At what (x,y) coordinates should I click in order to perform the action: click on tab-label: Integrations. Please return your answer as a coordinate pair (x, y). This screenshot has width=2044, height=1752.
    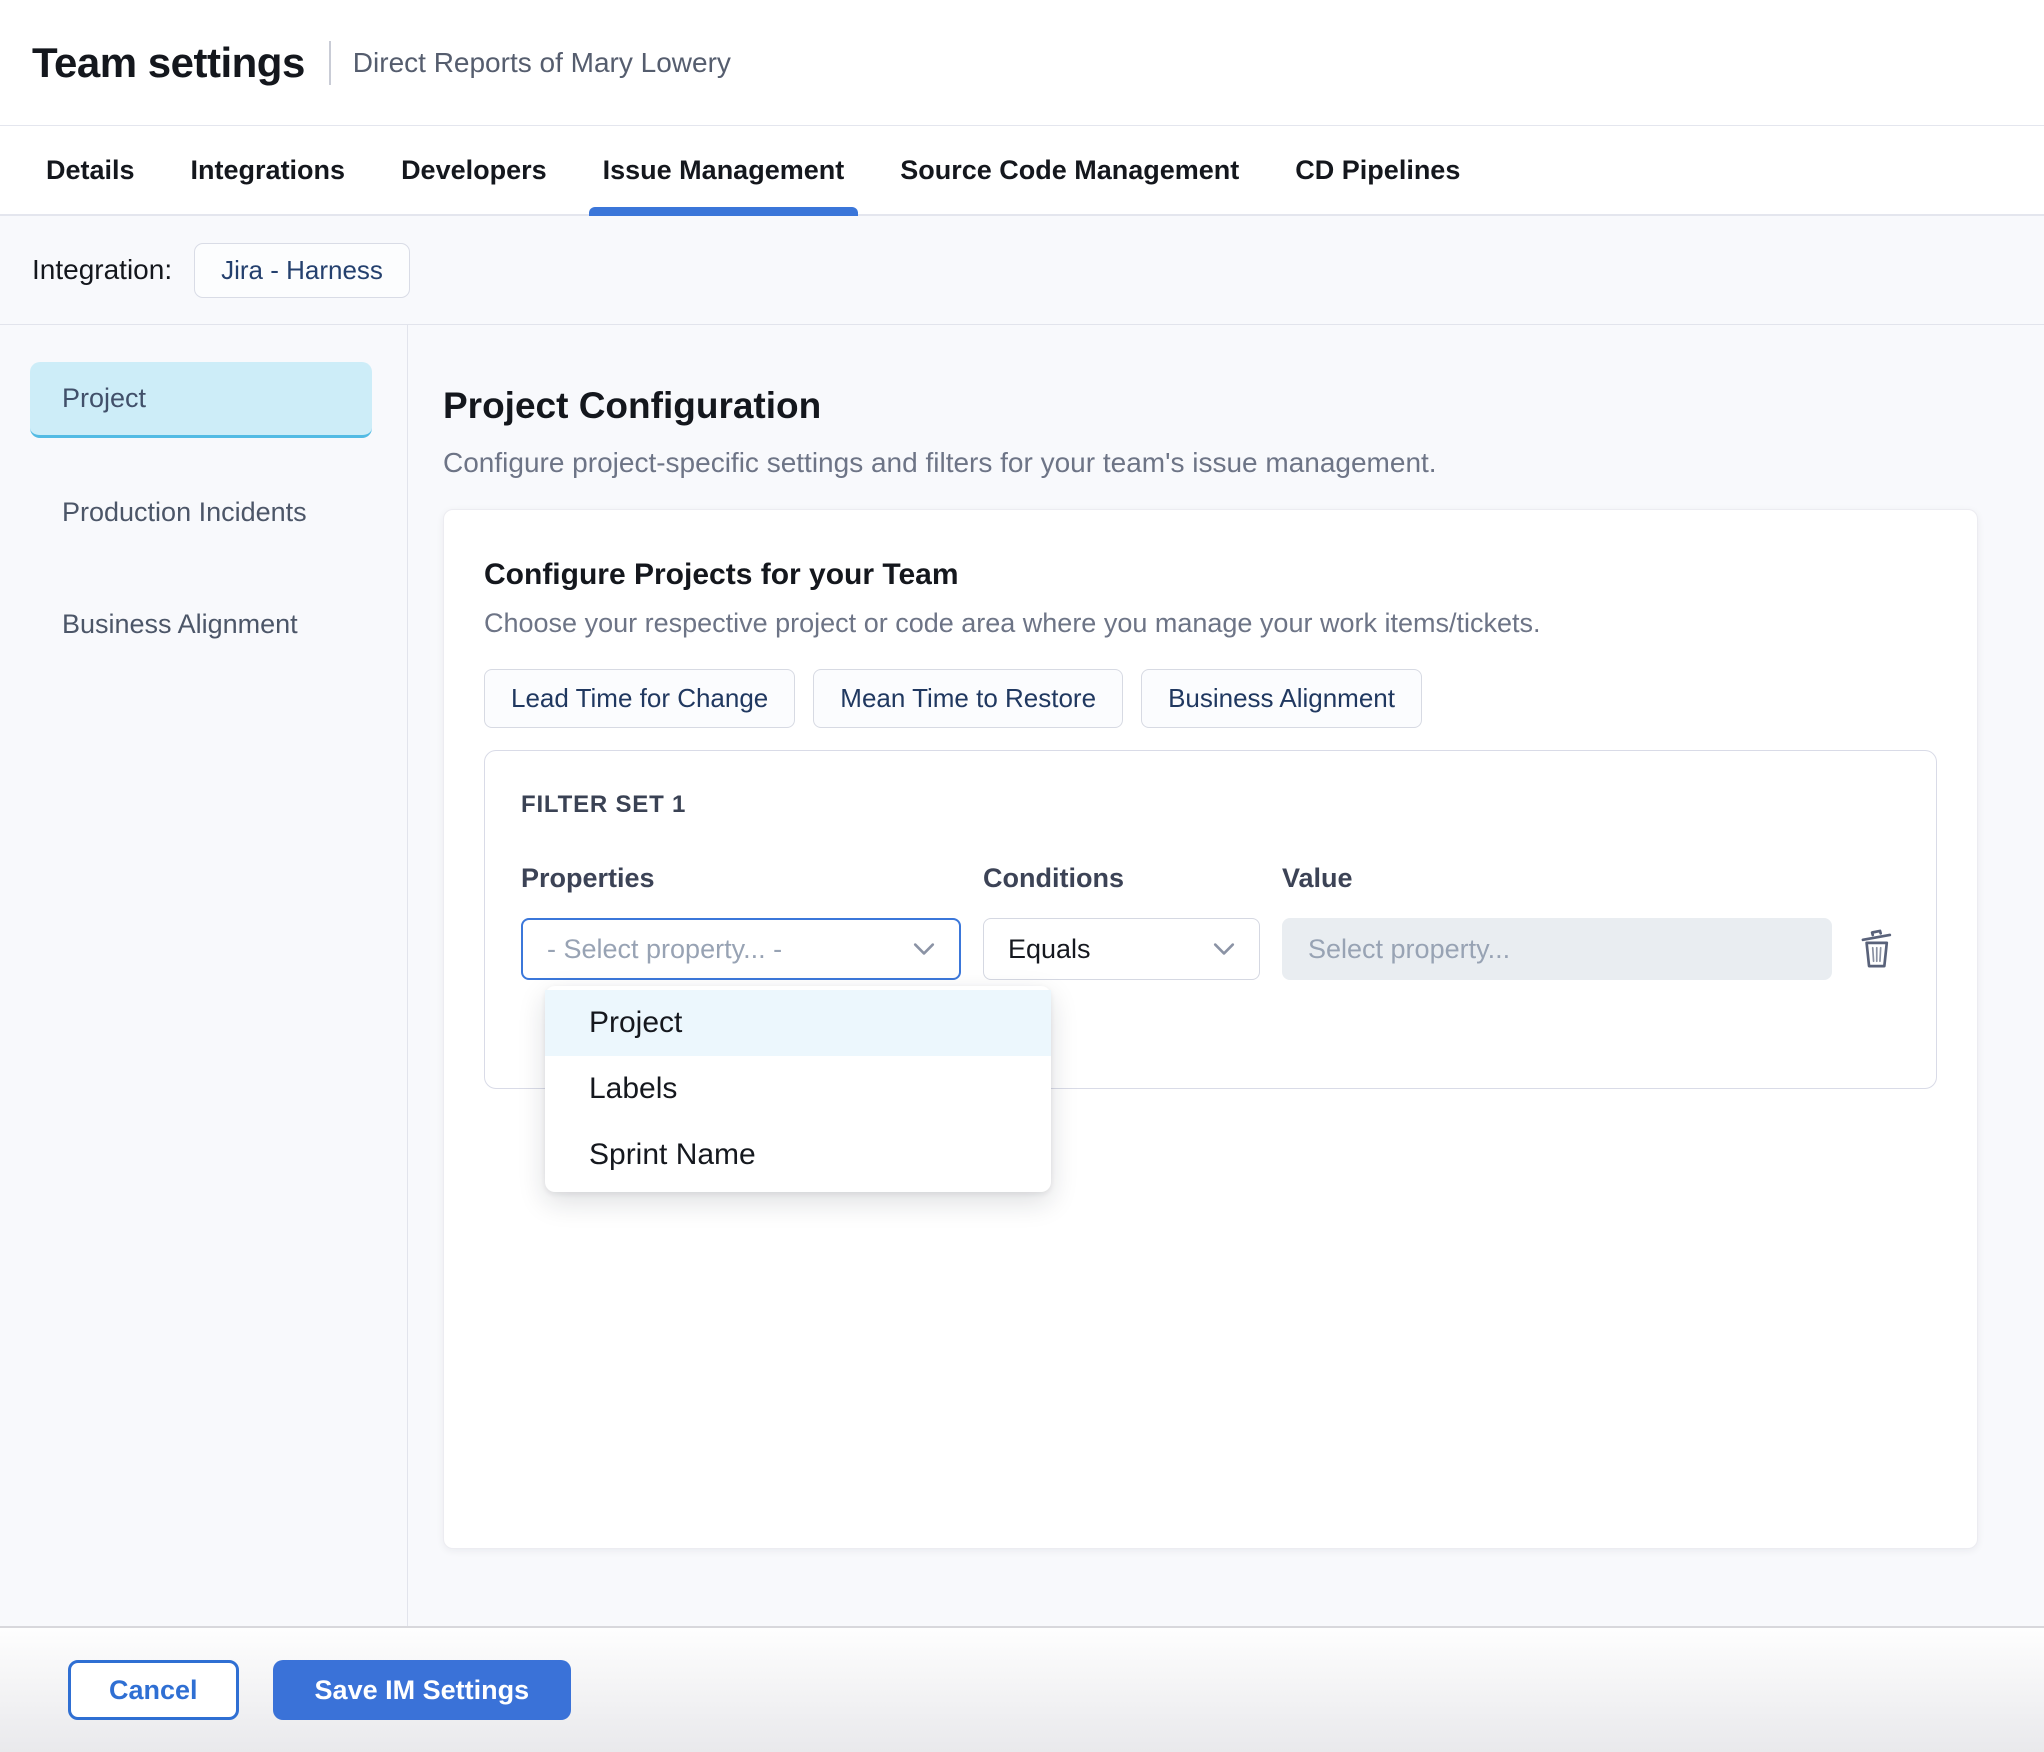
    Looking at the image, I should click on (268, 169).